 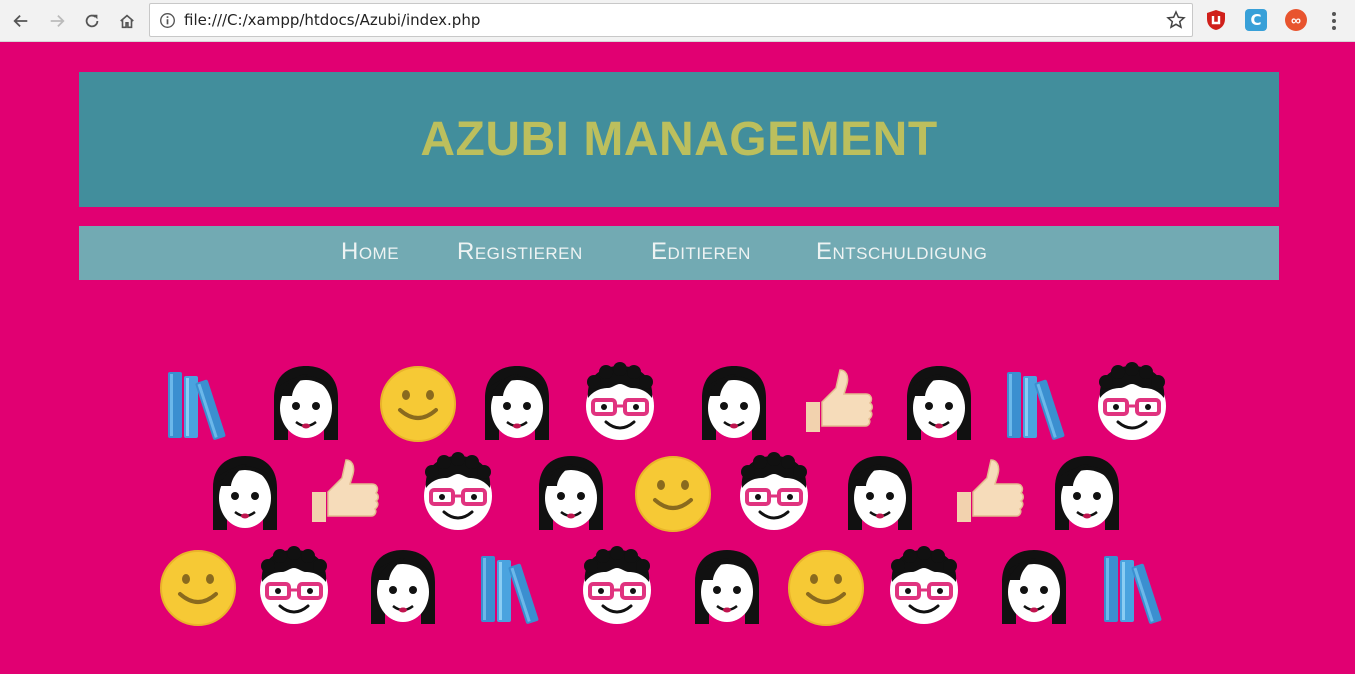 What do you see at coordinates (671, 20) in the screenshot?
I see `address-bar: file:///C:/xampp/htdocs/Azubi/index.php` at bounding box center [671, 20].